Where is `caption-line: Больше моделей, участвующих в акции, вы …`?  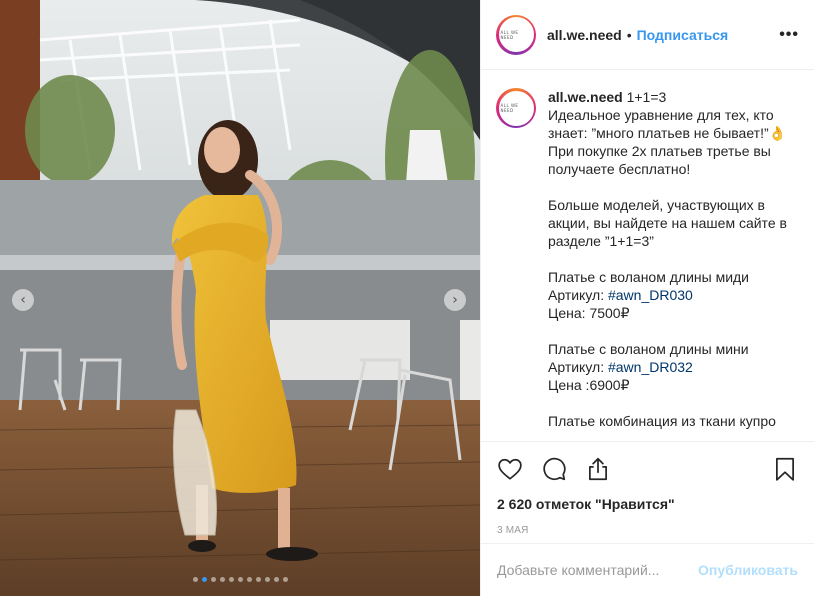
caption-line: Больше моделей, участвующих в акции, вы … is located at coordinates (667, 223).